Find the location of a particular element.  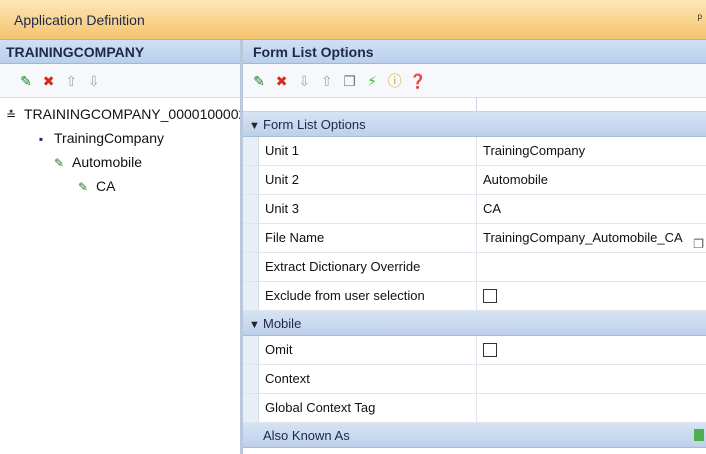

exclude-checkbox is located at coordinates (490, 295).